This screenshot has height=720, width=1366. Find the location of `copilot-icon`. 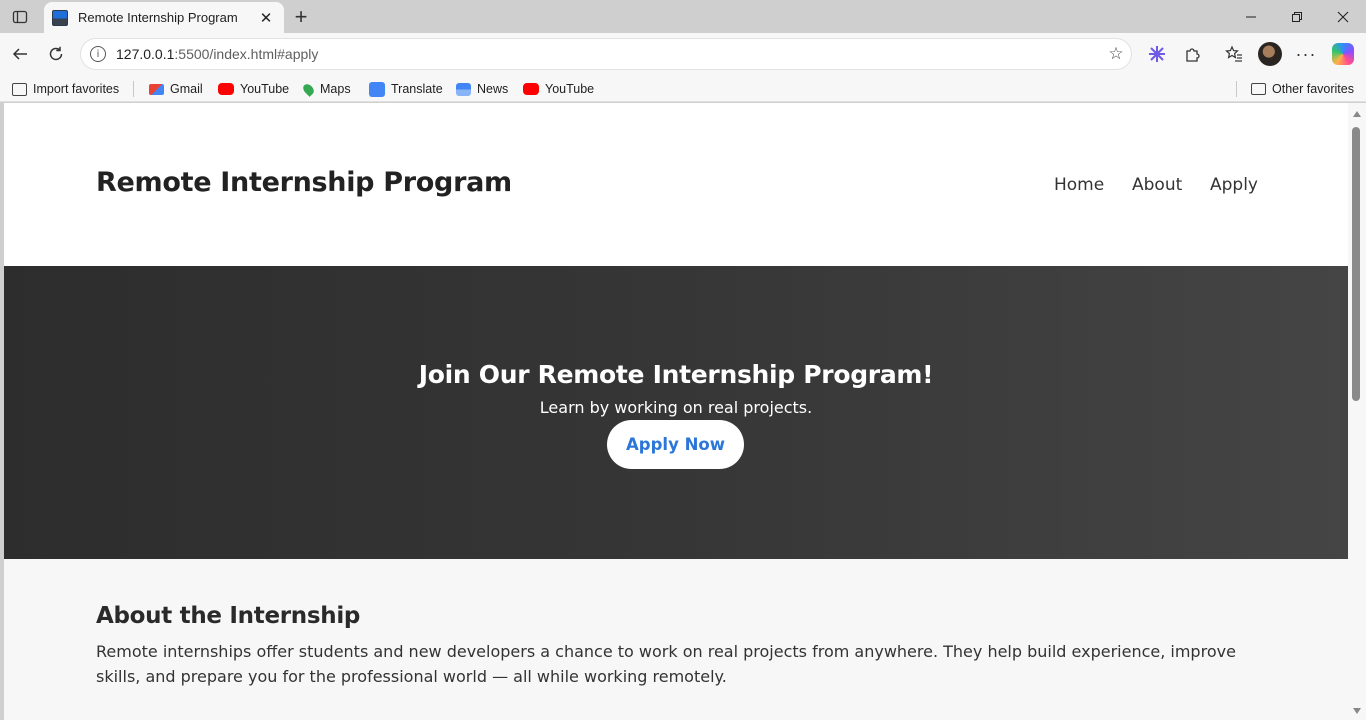

copilot-icon is located at coordinates (1343, 54).